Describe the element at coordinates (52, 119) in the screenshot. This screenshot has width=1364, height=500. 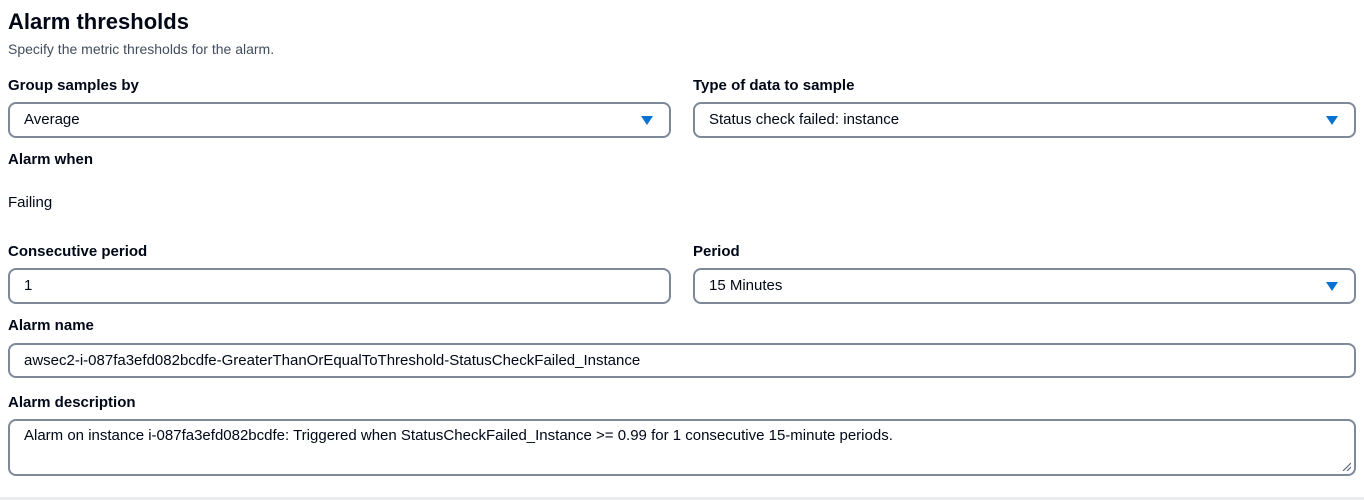
I see `group-samples-value: Average` at that location.